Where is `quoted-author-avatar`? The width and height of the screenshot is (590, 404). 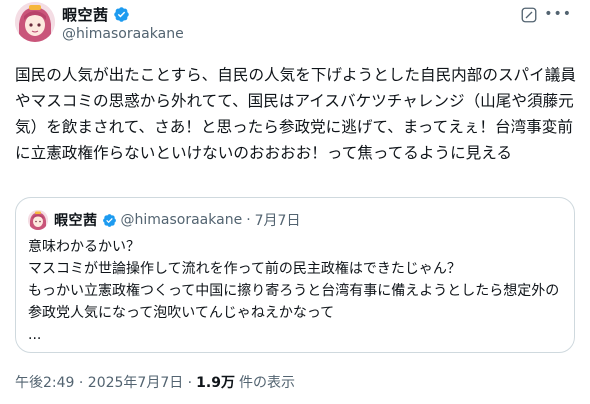
quoted-author-avatar is located at coordinates (38, 220).